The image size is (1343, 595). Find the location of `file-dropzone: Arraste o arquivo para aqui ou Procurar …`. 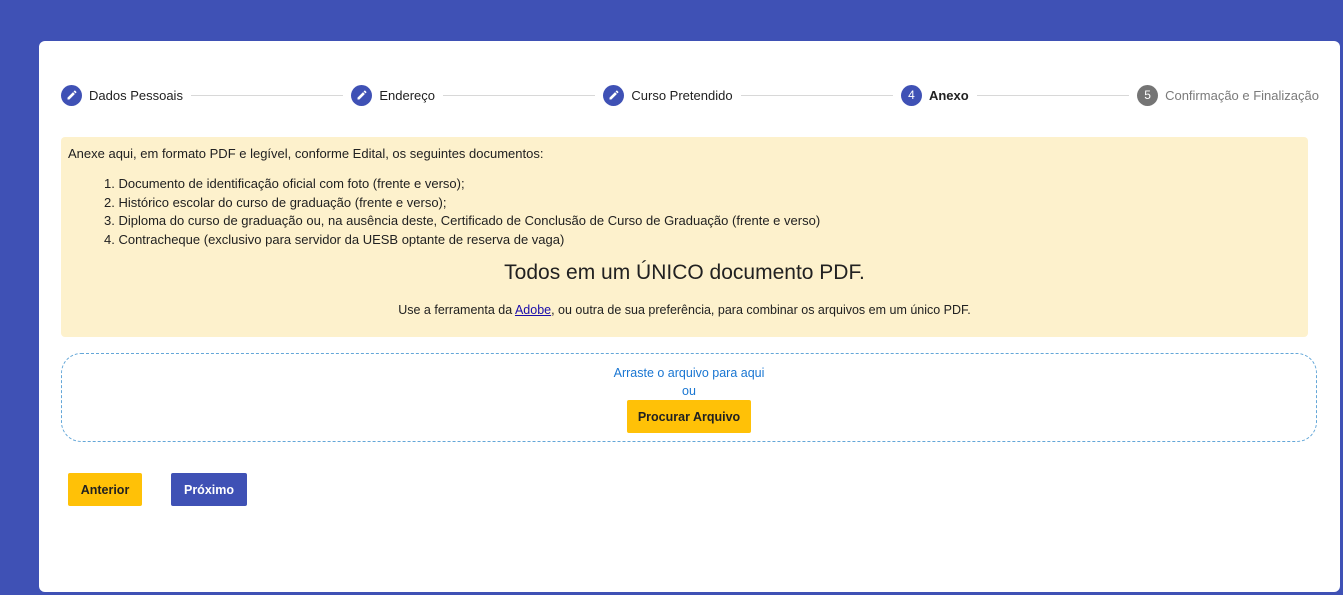

file-dropzone: Arraste o arquivo para aqui ou Procurar … is located at coordinates (689, 397).